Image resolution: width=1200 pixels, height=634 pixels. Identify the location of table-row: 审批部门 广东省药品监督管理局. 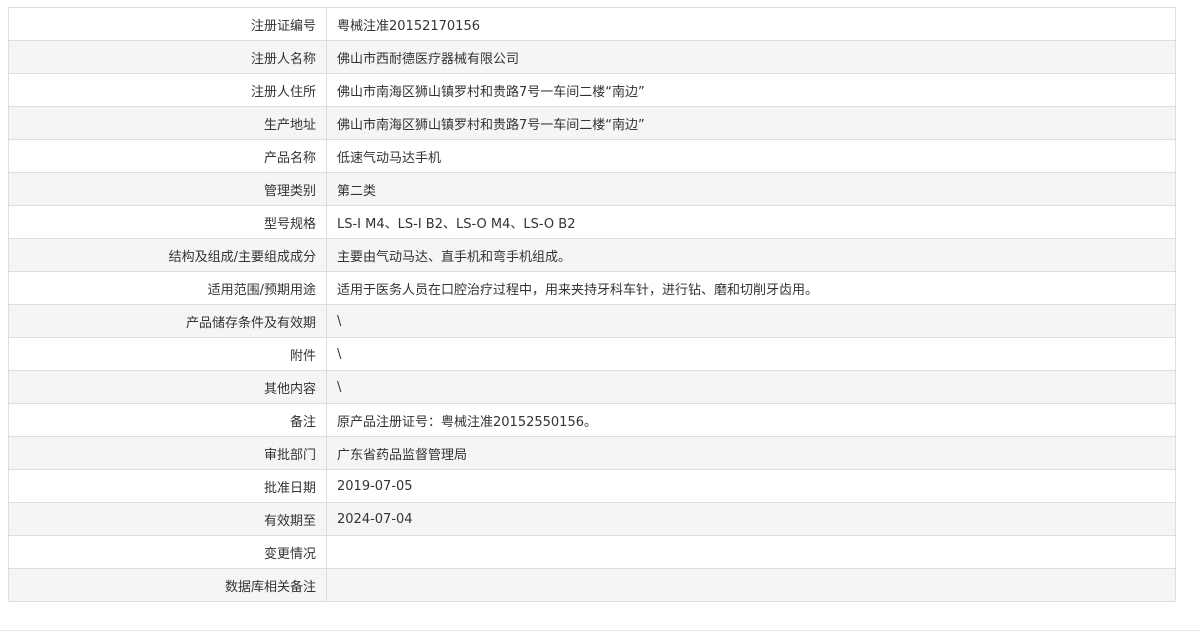
(592, 453).